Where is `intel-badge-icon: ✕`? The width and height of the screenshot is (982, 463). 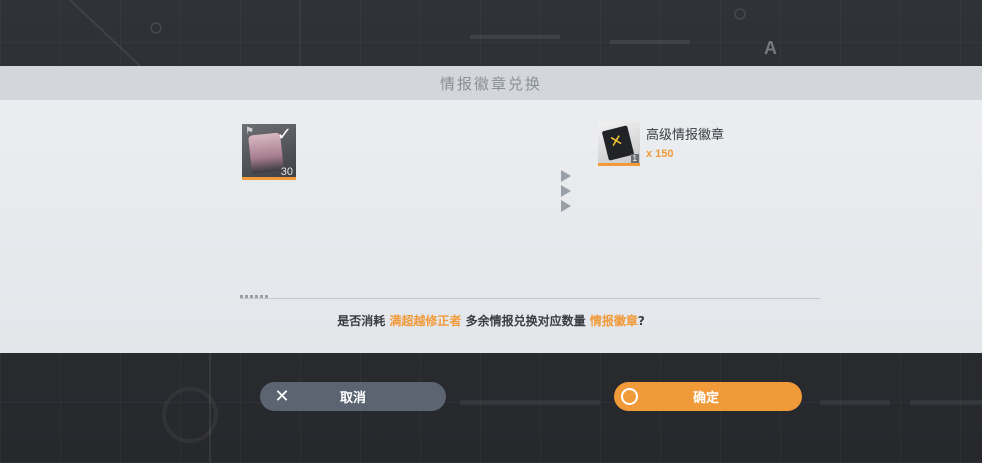
intel-badge-icon: ✕ is located at coordinates (618, 143).